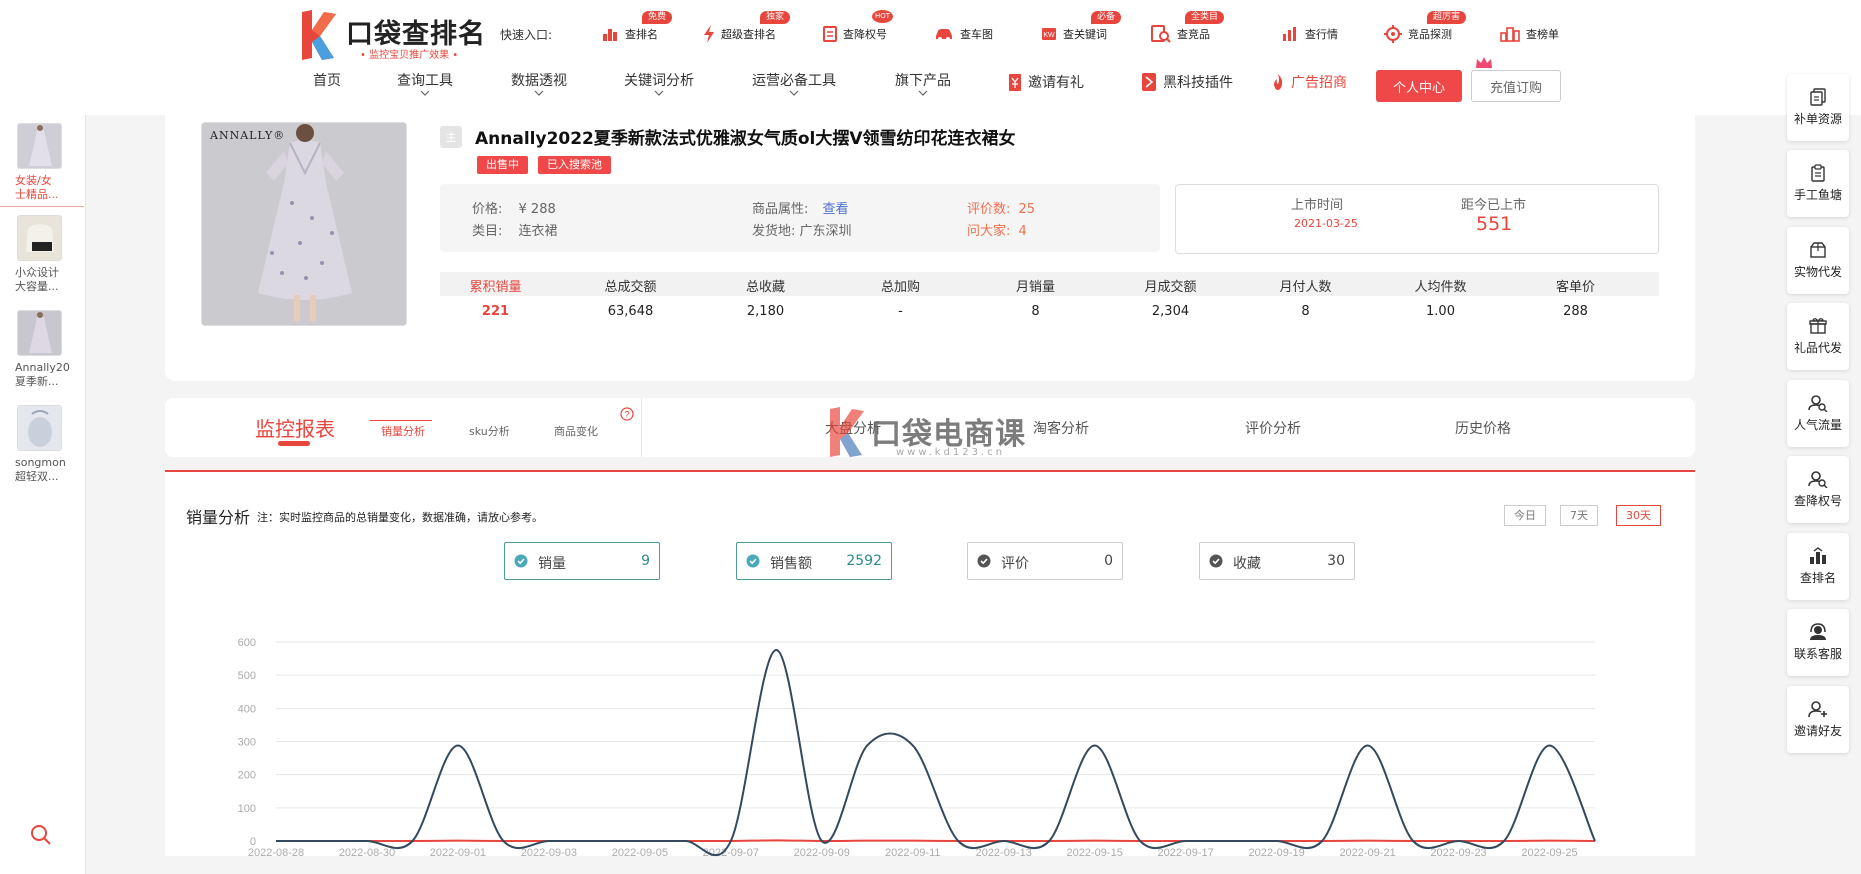 Image resolution: width=1861 pixels, height=874 pixels. I want to click on watermark: 口袋电商课 www.kd123.cn, so click(925, 434).